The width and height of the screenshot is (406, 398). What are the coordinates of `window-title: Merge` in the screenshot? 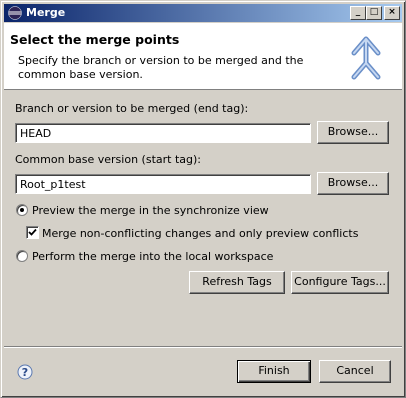 It's located at (46, 12).